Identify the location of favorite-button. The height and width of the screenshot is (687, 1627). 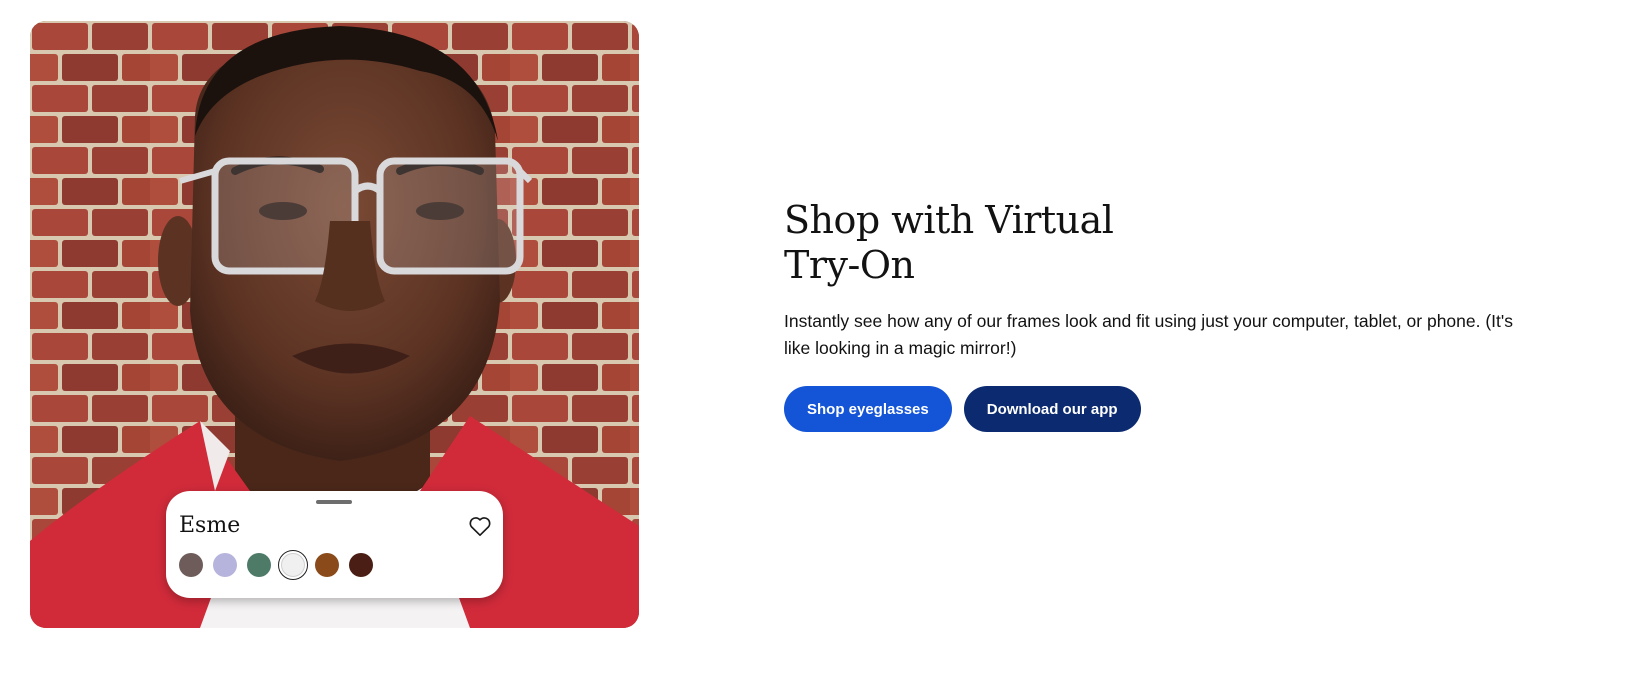
(480, 526).